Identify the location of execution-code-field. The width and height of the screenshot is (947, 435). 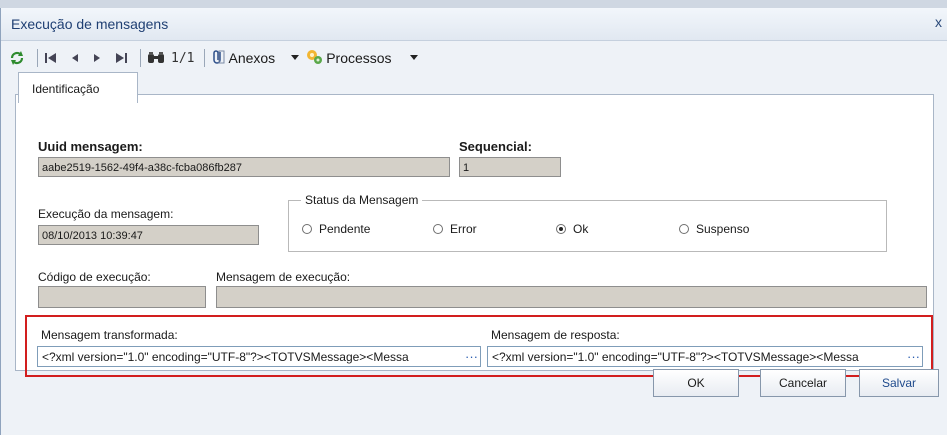
(122, 297).